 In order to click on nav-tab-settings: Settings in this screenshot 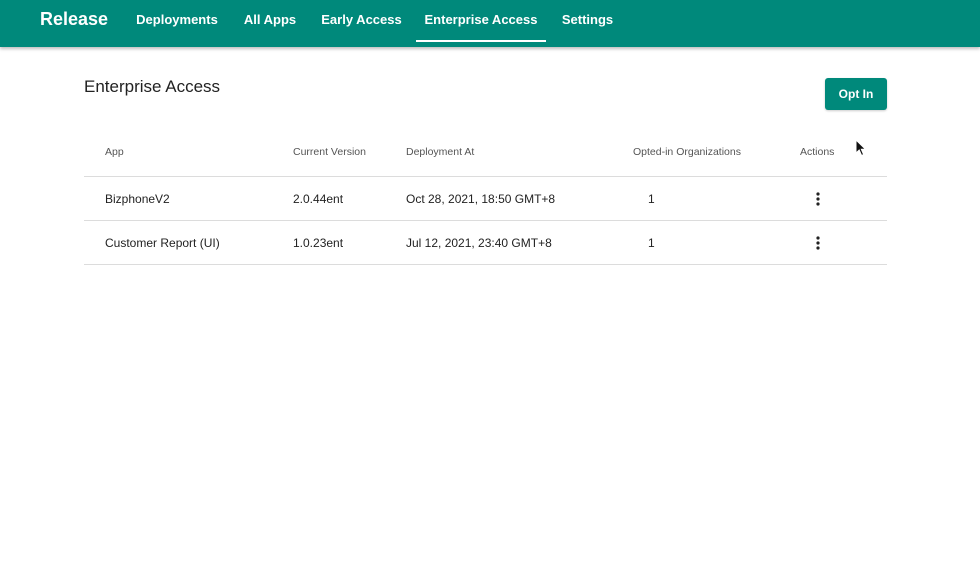, I will do `click(587, 20)`.